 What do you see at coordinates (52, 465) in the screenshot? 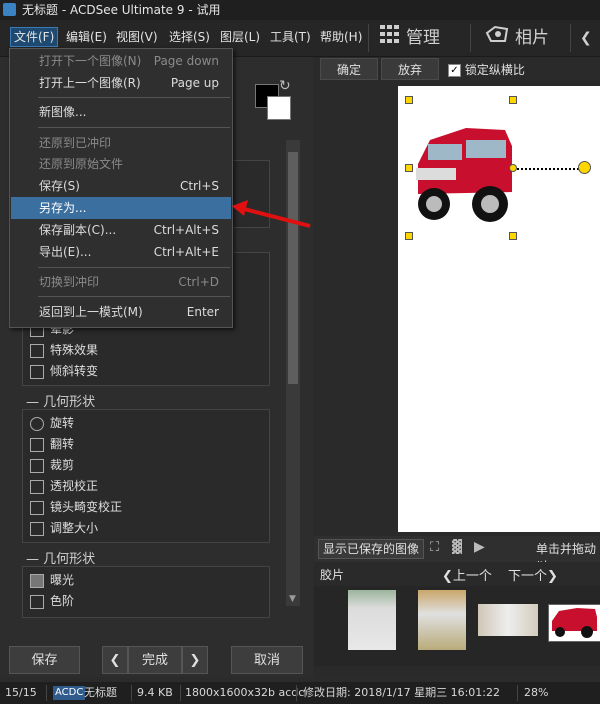
I see `tool-crop: 裁剪` at bounding box center [52, 465].